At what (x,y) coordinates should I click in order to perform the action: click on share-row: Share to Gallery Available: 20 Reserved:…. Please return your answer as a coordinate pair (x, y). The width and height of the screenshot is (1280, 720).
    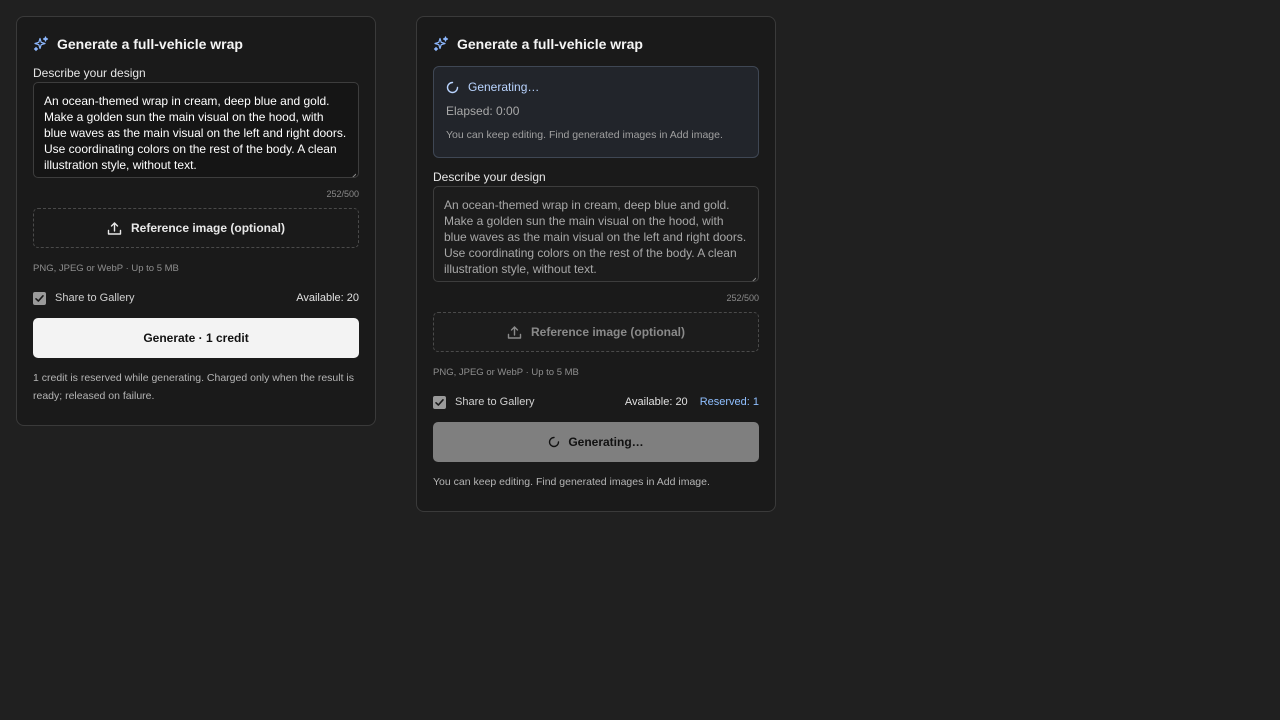
    Looking at the image, I should click on (596, 402).